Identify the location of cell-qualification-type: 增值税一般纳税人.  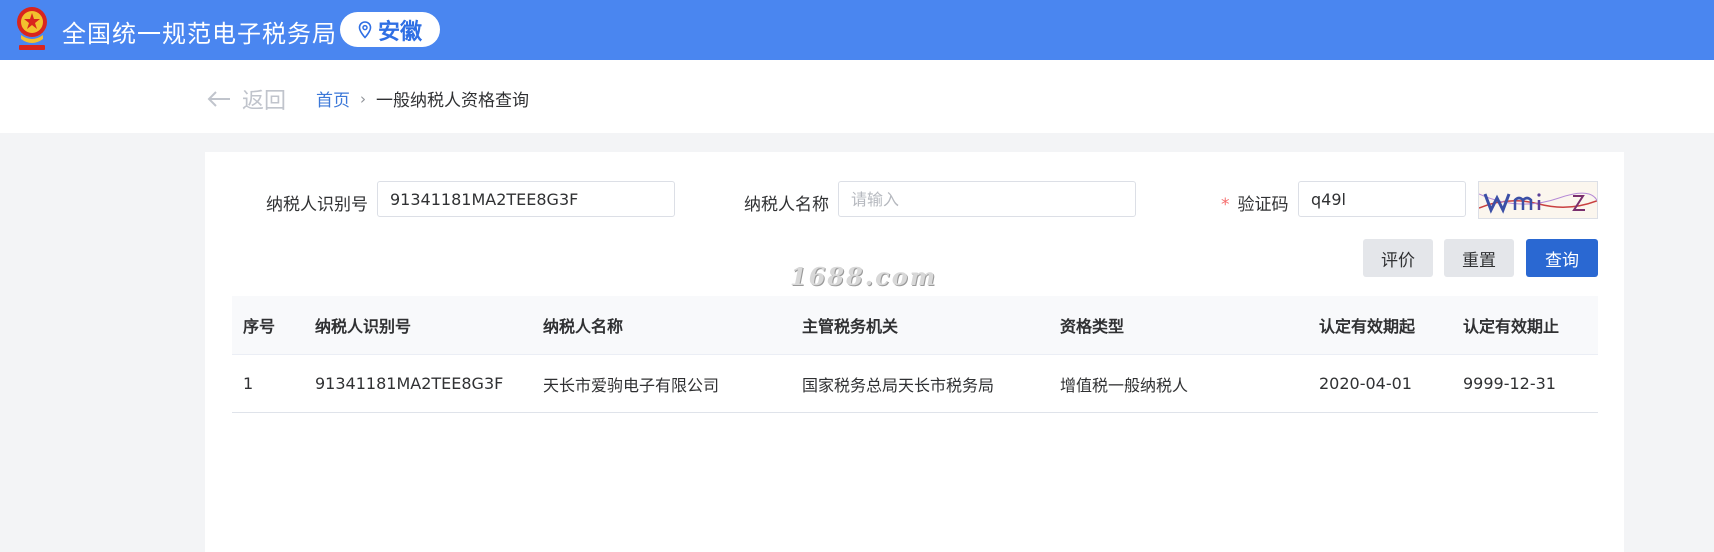
(1124, 385).